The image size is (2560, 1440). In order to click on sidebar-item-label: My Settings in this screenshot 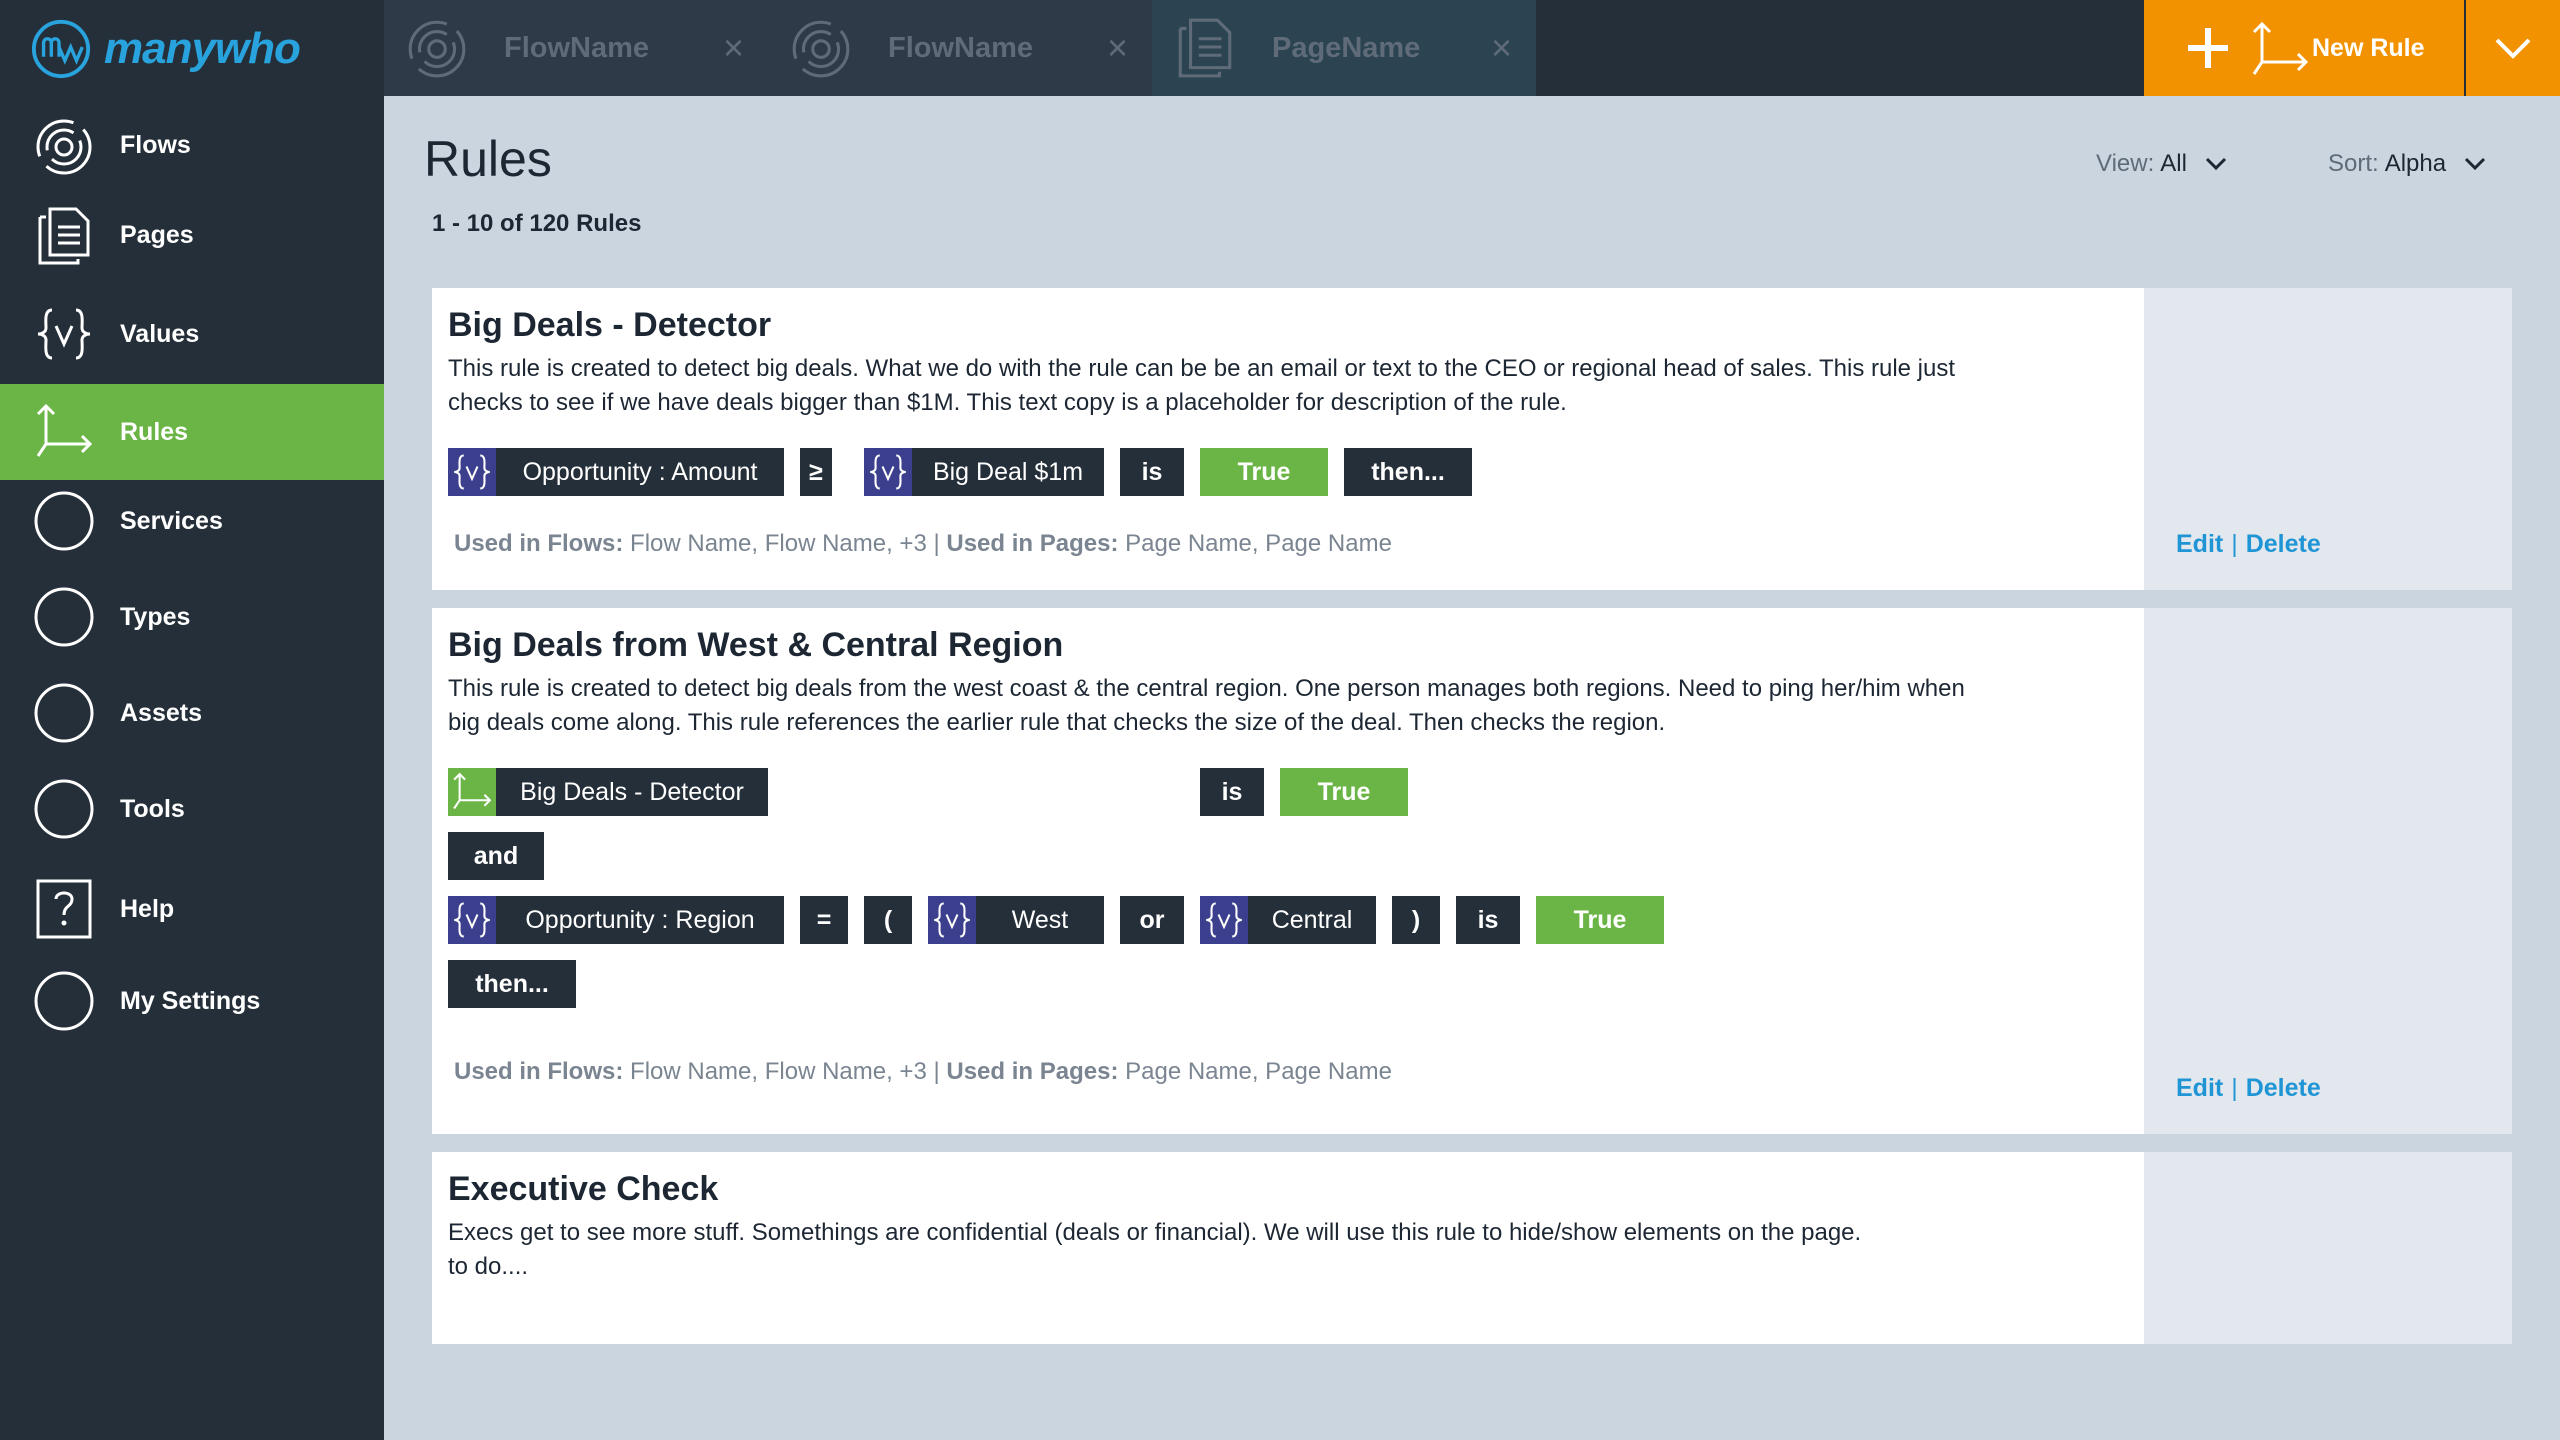, I will do `click(190, 1000)`.